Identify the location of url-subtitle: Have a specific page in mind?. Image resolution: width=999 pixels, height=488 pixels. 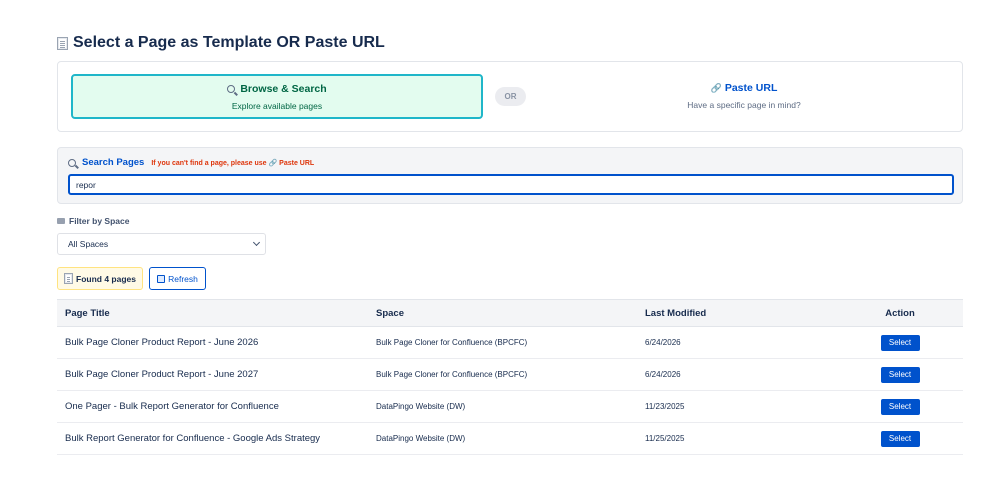
(744, 105).